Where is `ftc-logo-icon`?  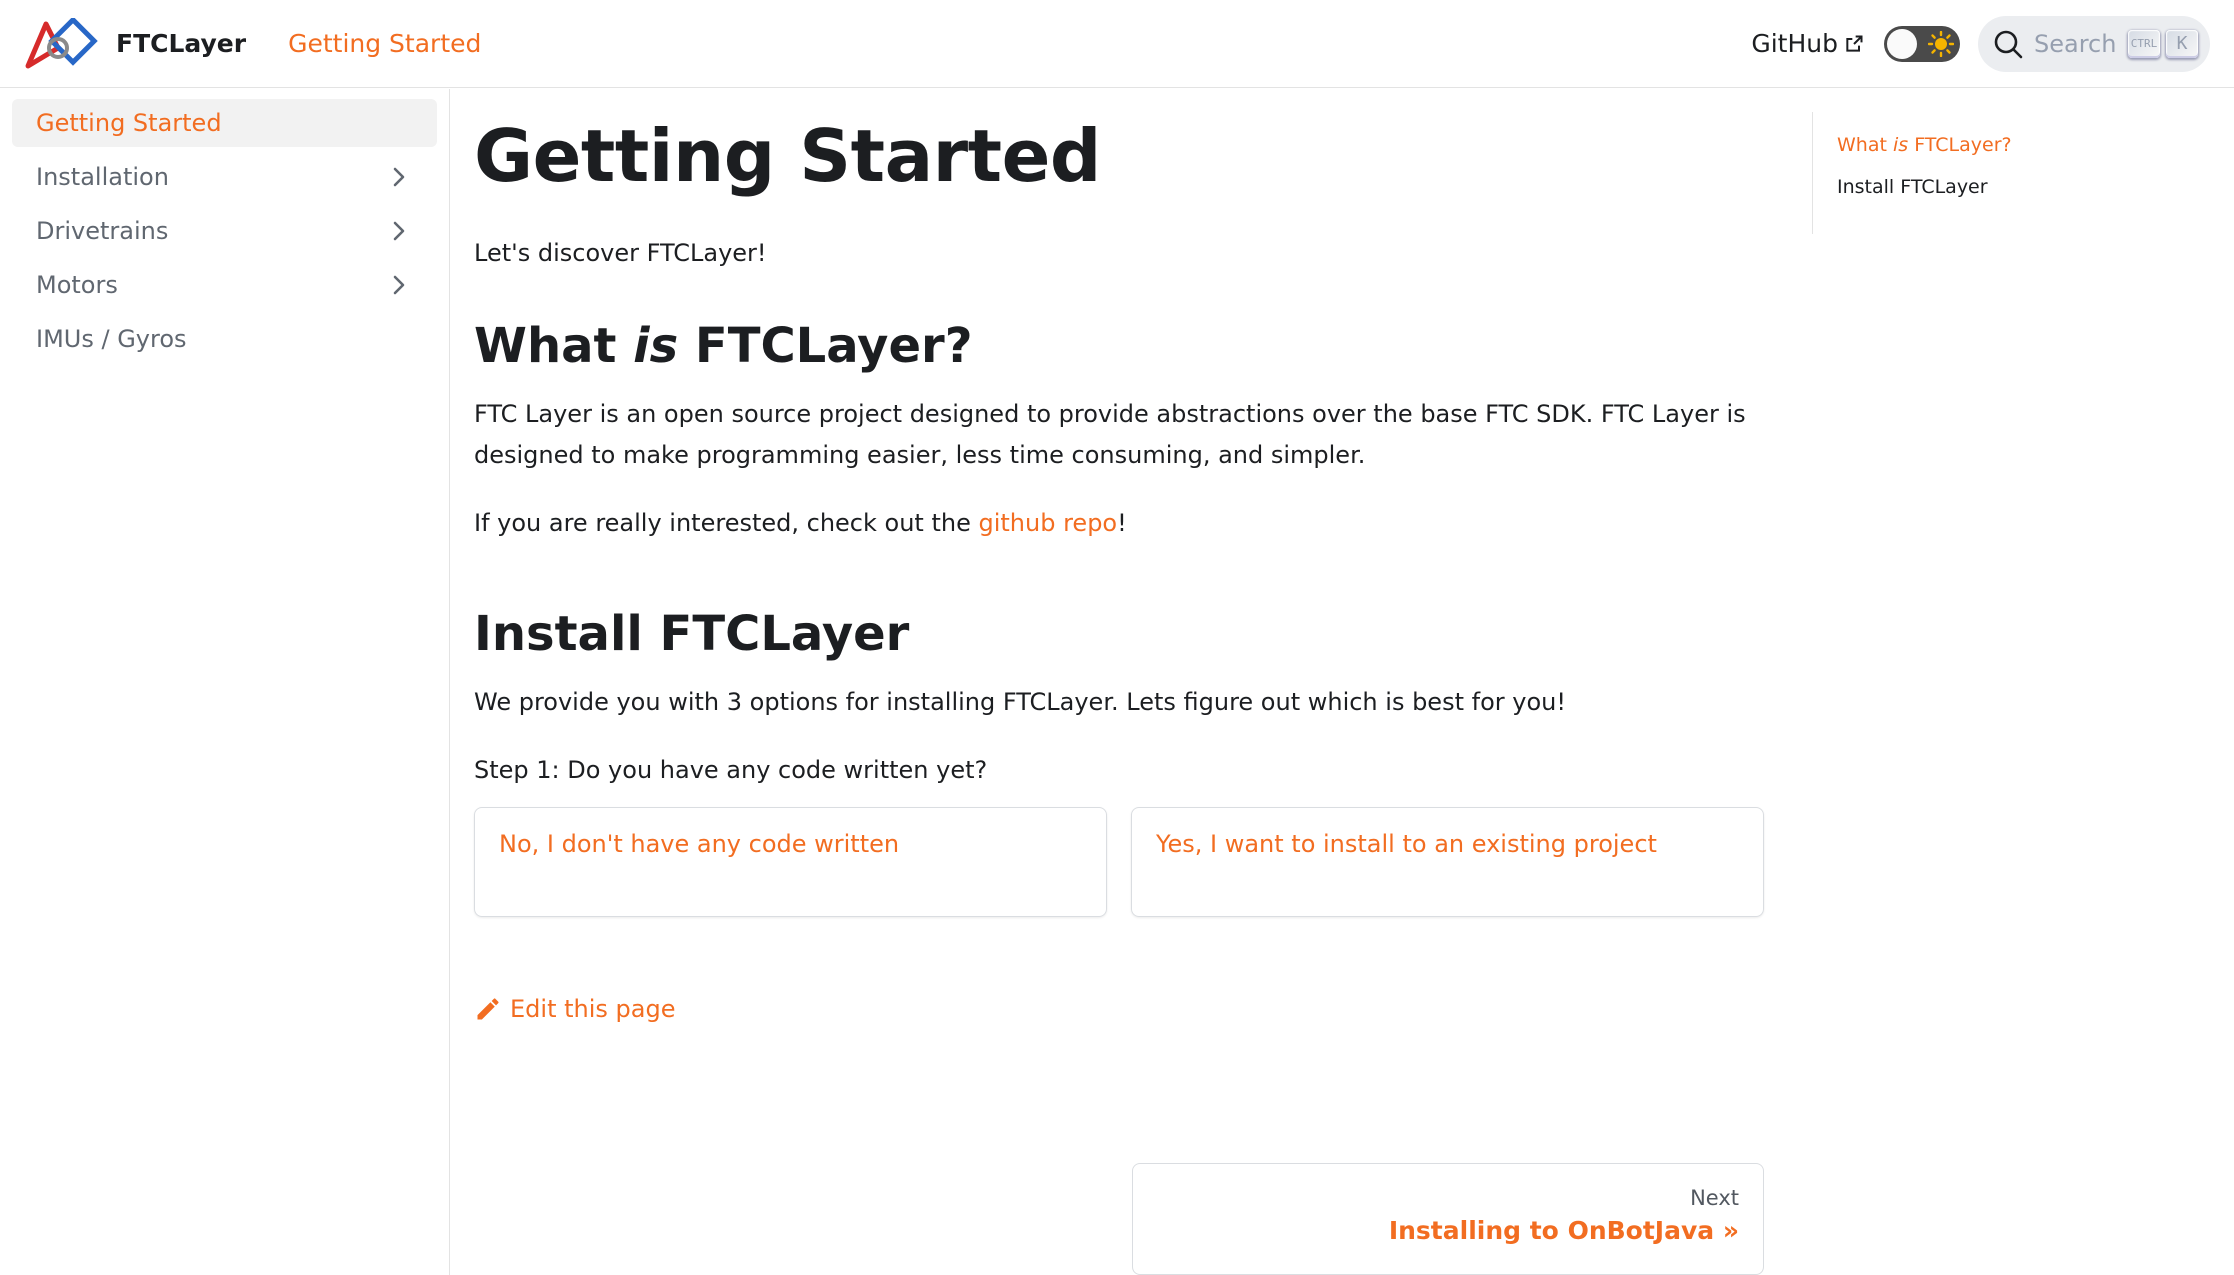 ftc-logo-icon is located at coordinates (61, 42).